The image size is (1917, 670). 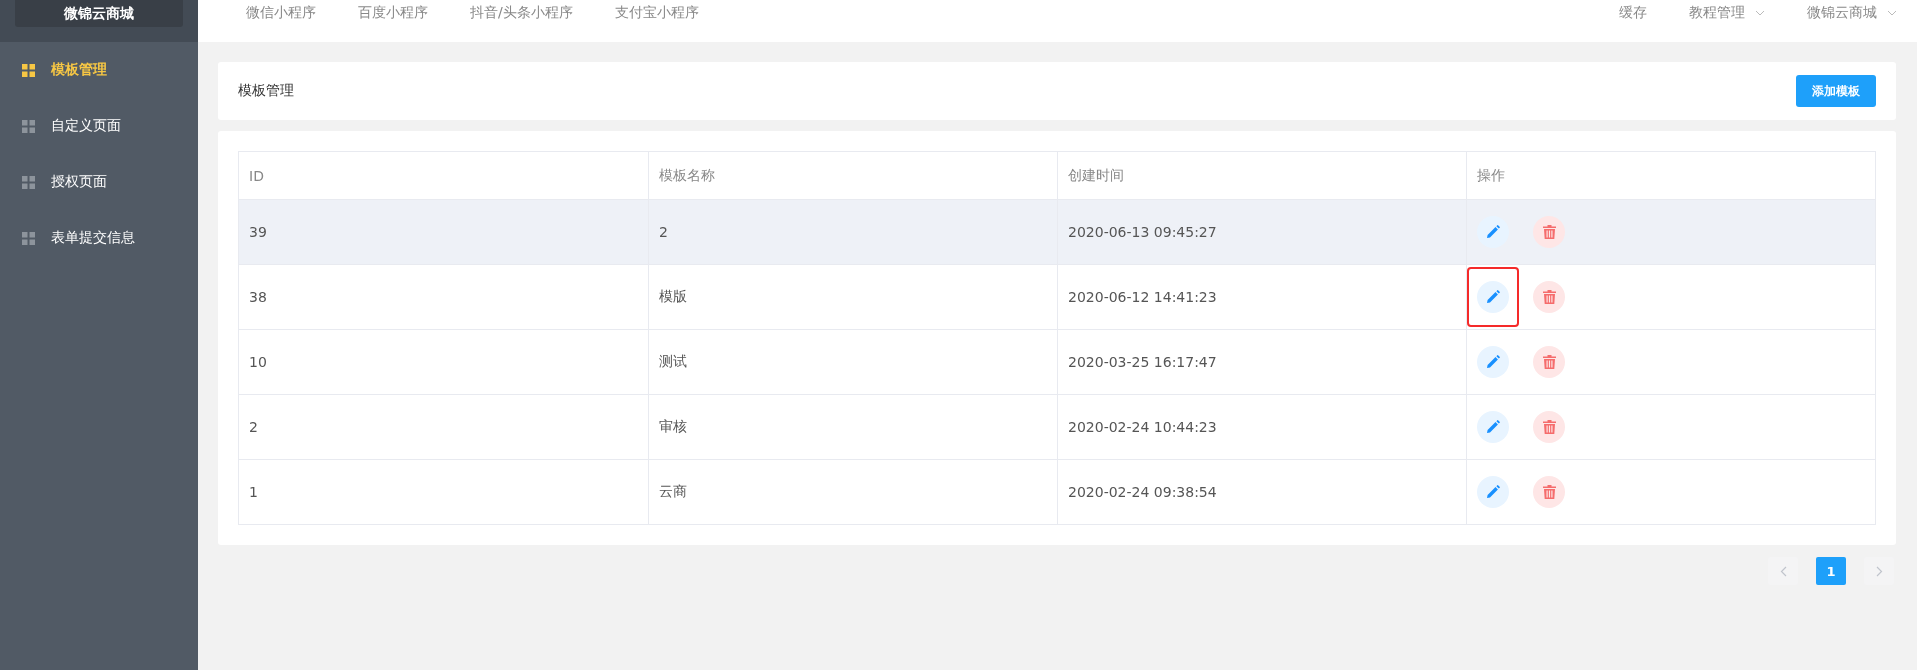 What do you see at coordinates (673, 492) in the screenshot?
I see `name-cell: 云商` at bounding box center [673, 492].